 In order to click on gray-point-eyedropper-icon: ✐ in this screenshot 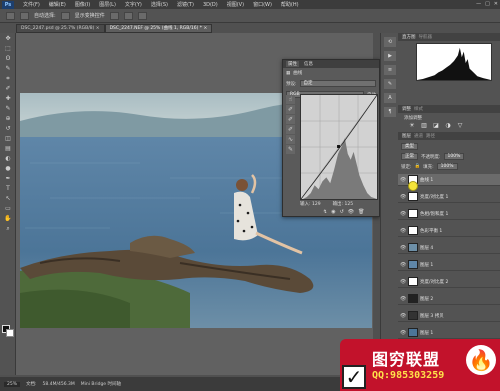, I will do `click(290, 119)`.